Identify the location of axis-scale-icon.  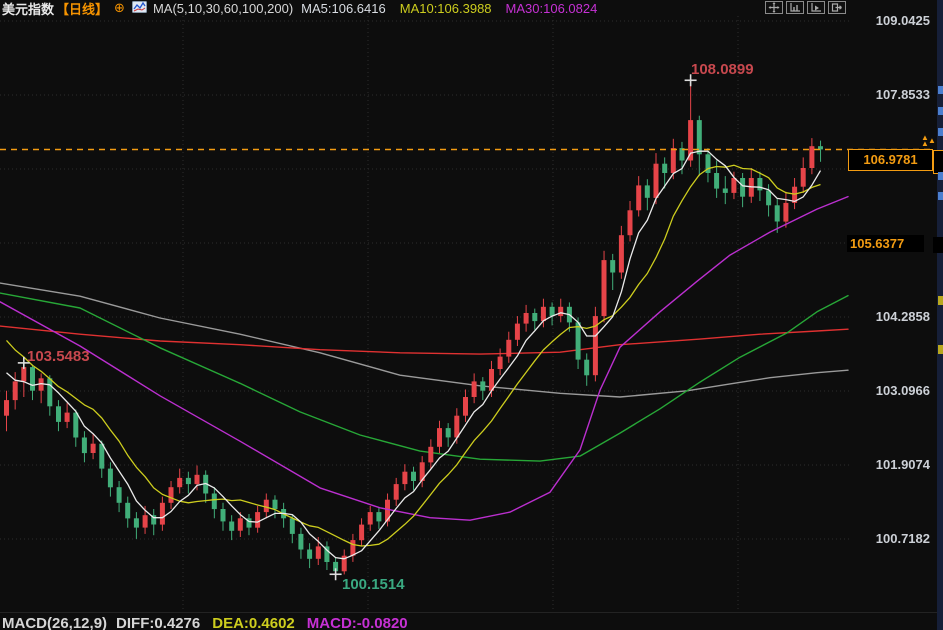
(795, 7).